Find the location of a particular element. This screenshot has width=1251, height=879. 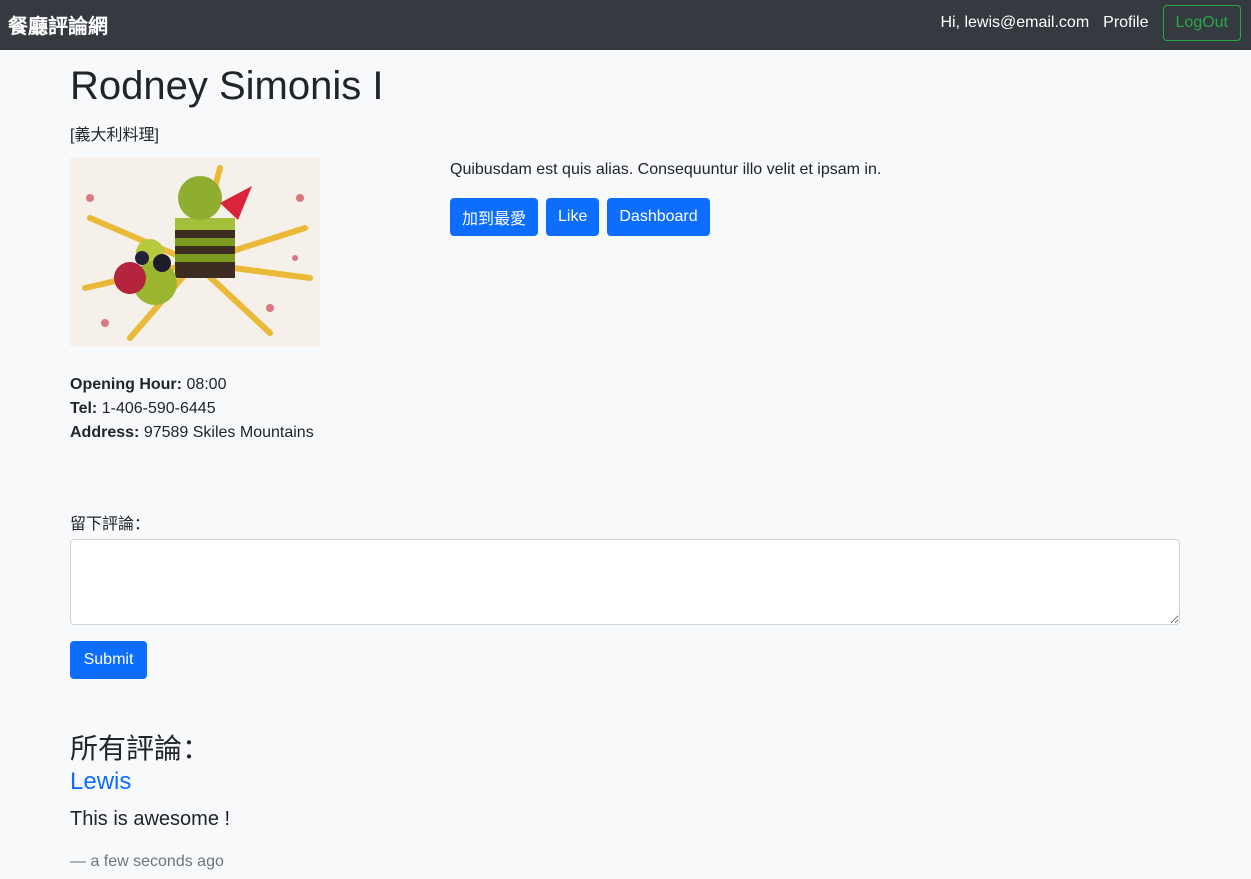

comment-time: — a few seconds ago is located at coordinates (147, 861).